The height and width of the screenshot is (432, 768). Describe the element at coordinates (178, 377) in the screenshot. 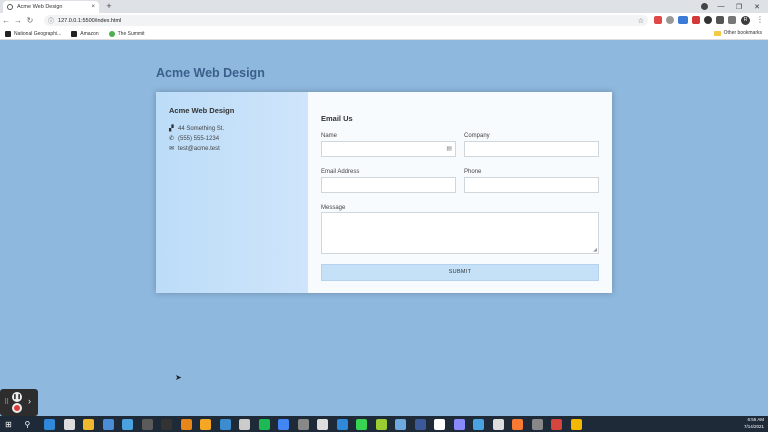

I see `mouse-cursor-icon: ➤` at that location.